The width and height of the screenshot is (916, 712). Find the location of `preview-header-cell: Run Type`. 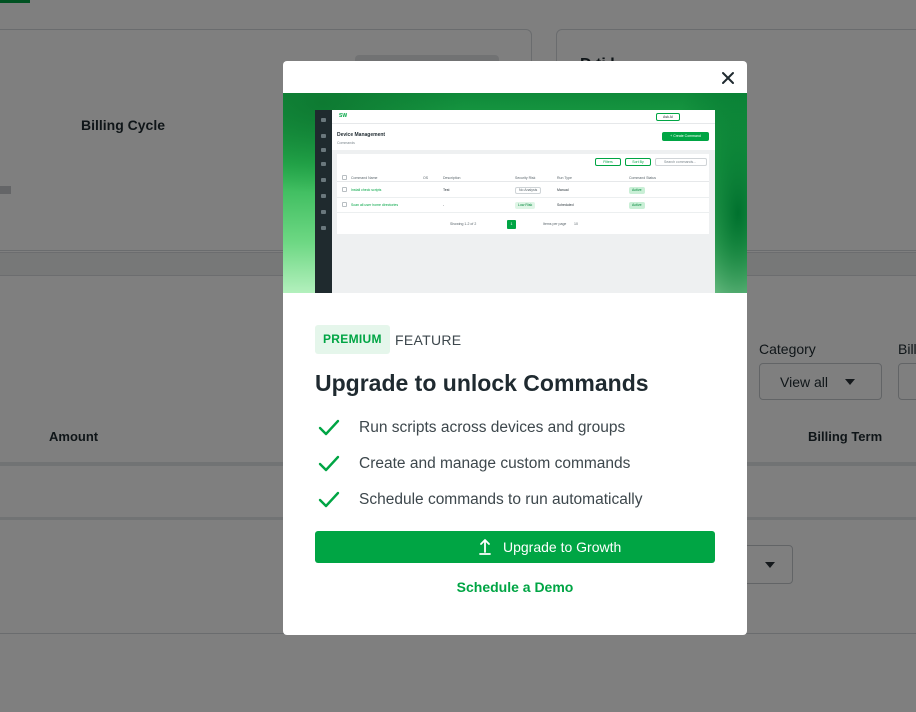

preview-header-cell: Run Type is located at coordinates (564, 178).